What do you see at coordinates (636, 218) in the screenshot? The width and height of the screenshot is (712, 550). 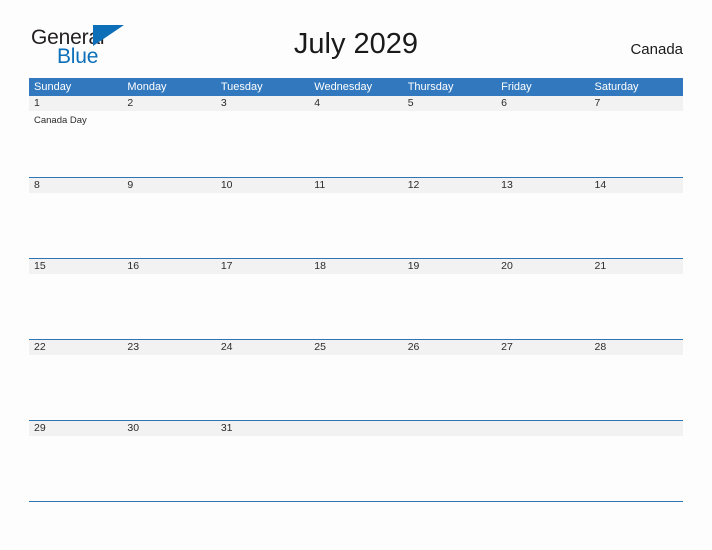 I see `calendar-day-cell: 14` at bounding box center [636, 218].